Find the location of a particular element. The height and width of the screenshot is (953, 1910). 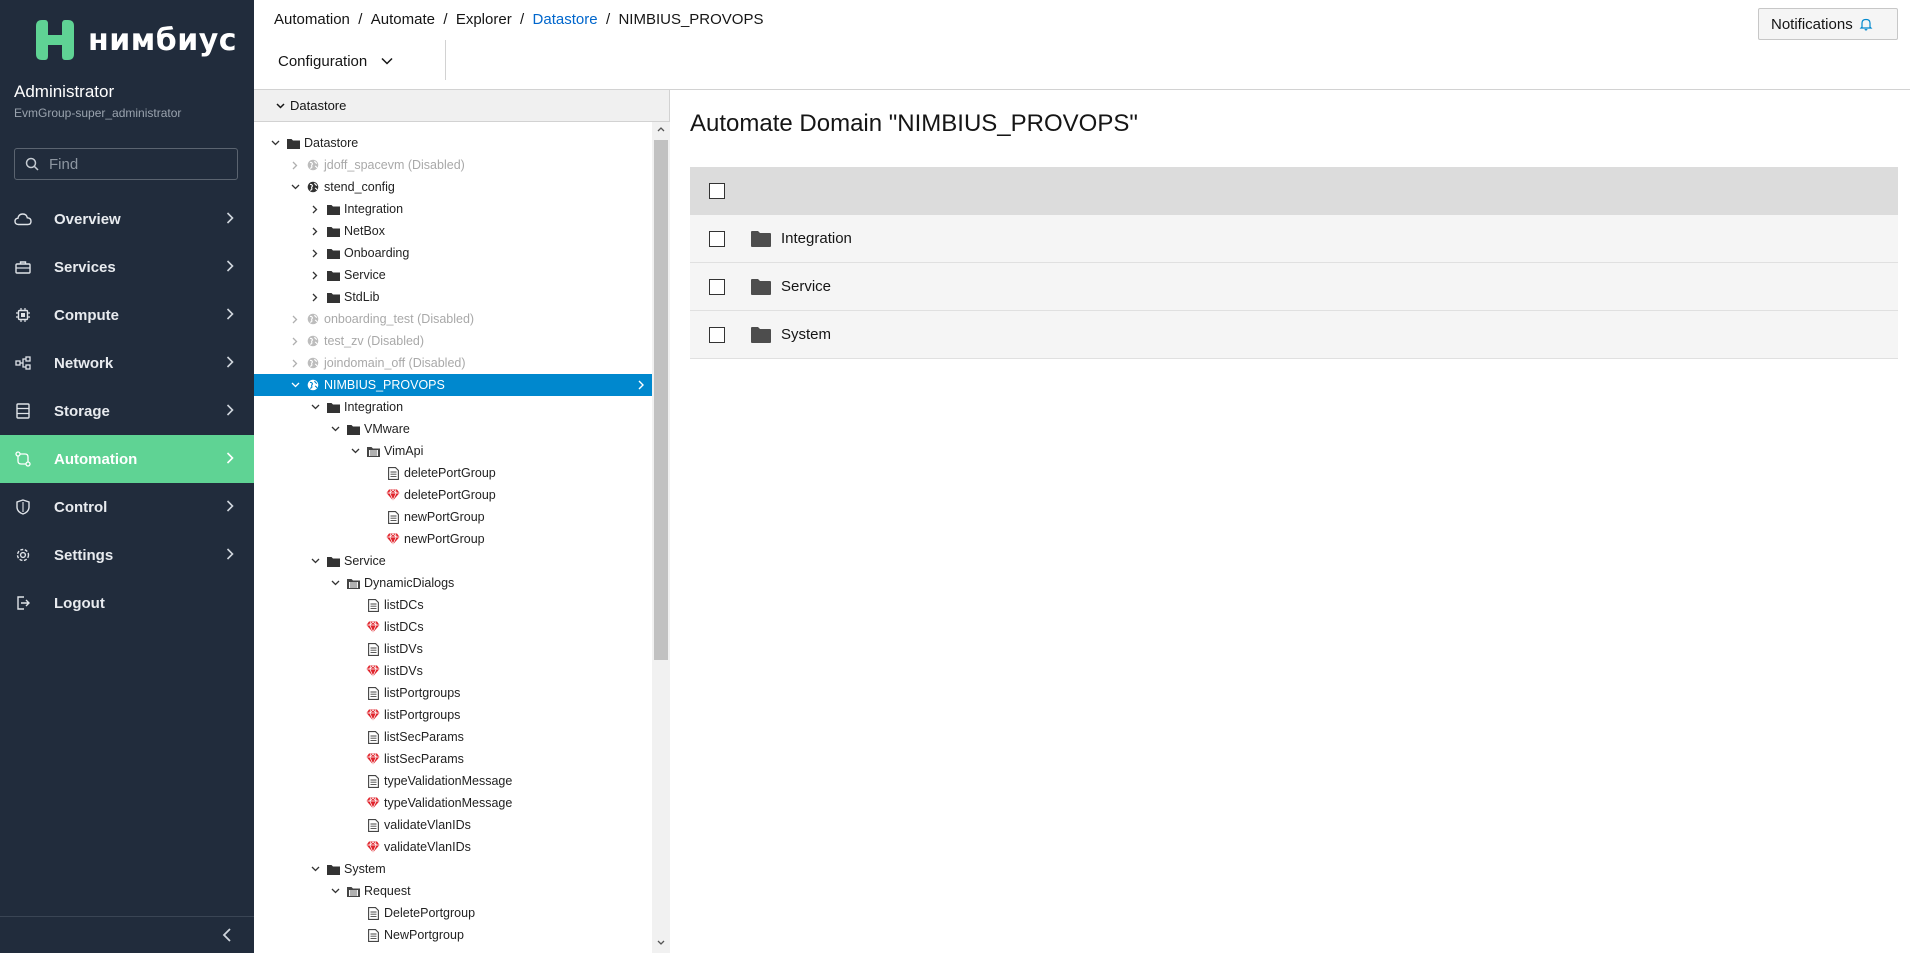

tree-node-onboarding: Onboarding is located at coordinates (453, 253).